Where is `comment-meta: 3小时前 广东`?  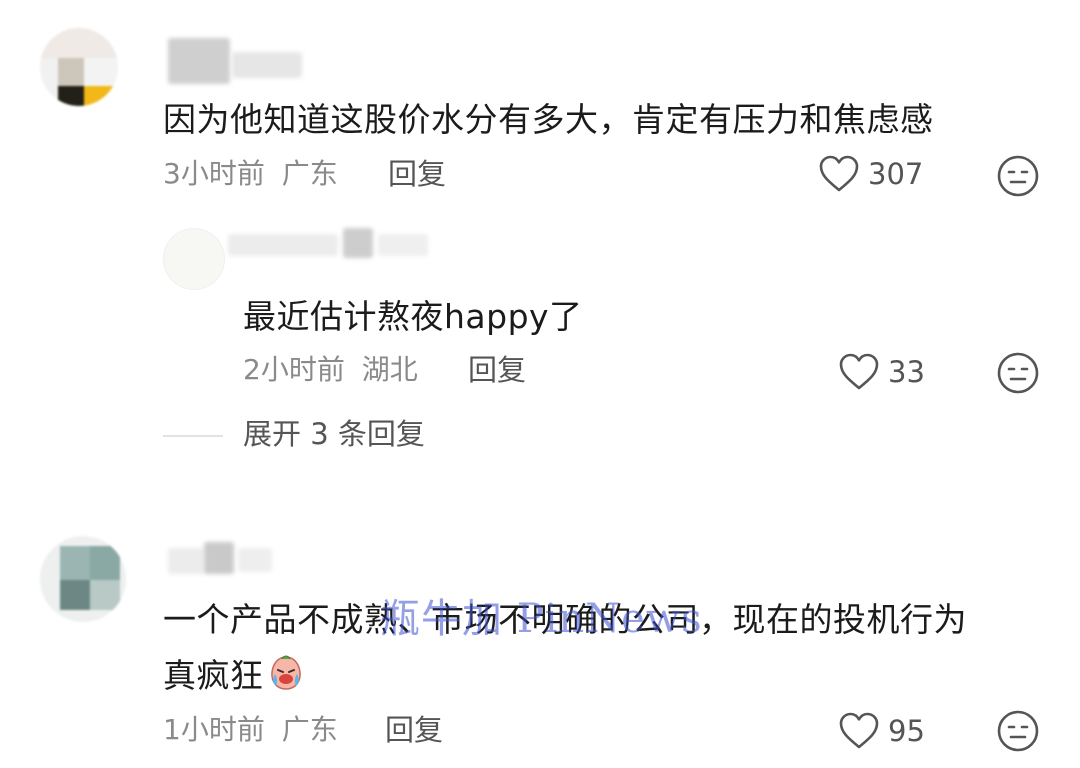 comment-meta: 3小时前 广东 is located at coordinates (250, 174).